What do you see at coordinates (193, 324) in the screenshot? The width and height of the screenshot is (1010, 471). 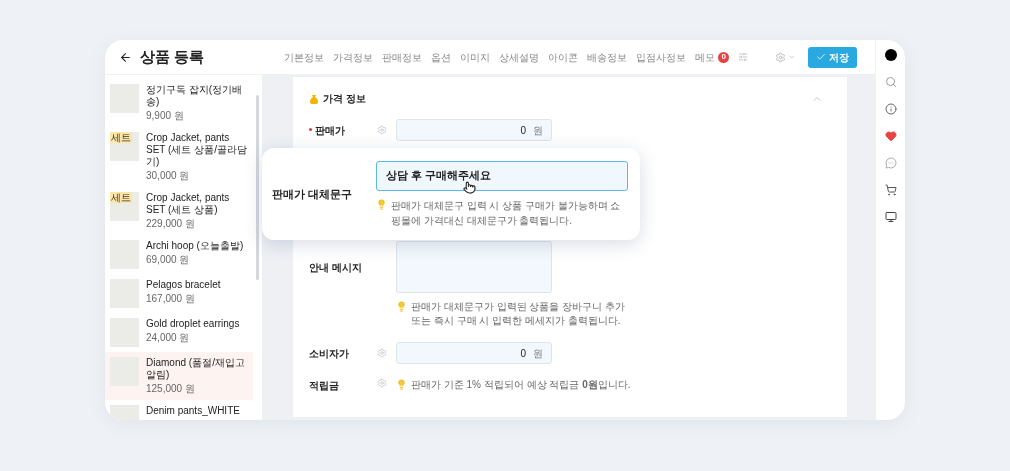 I see `product-name: Gold droplet earrings` at bounding box center [193, 324].